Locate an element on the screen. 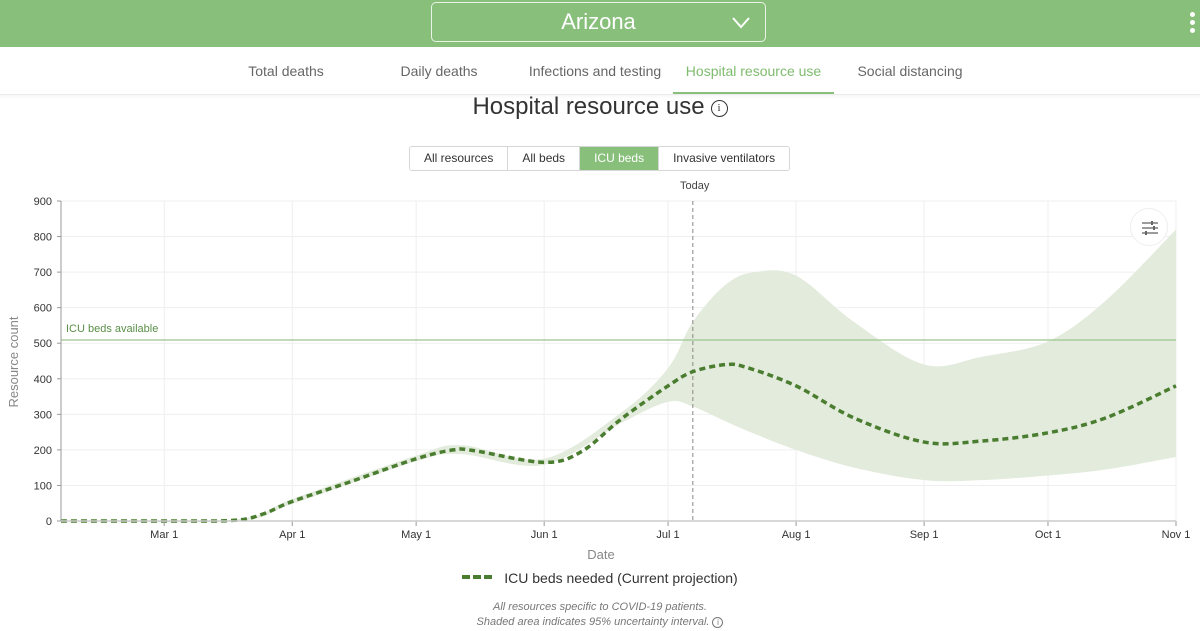 The width and height of the screenshot is (1200, 631). y-tick-label: 400 is located at coordinates (43, 380).